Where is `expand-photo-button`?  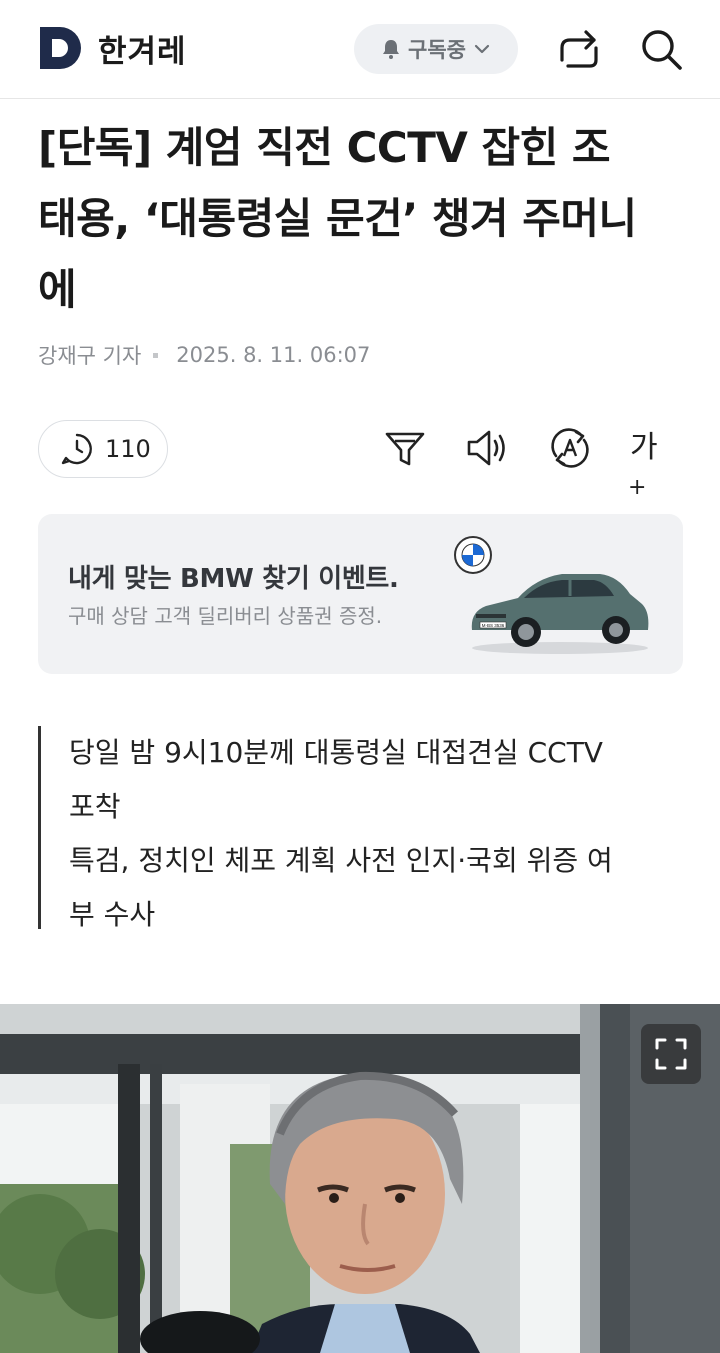
expand-photo-button is located at coordinates (671, 1054).